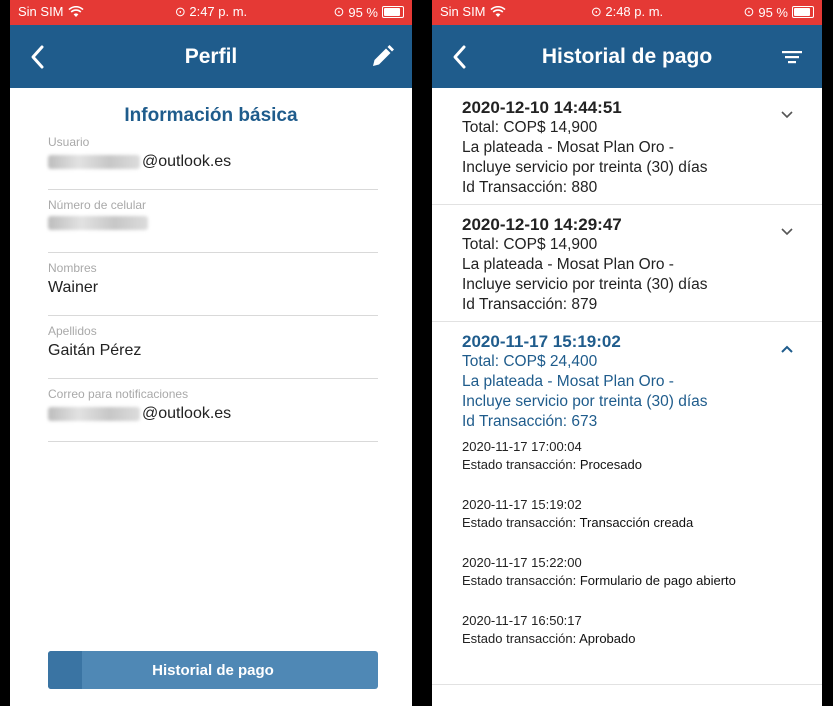  I want to click on field-value: Gaitán Pérez, so click(95, 350).